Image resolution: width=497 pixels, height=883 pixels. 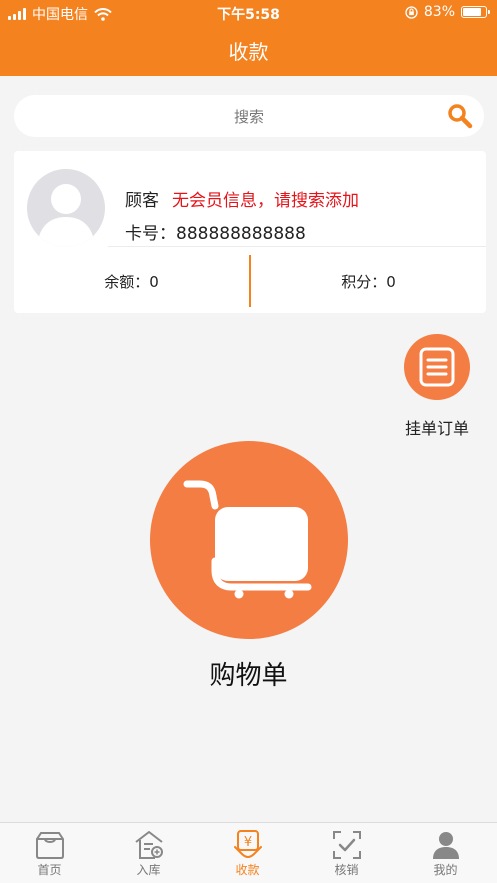 I want to click on tab-stock-in: 入库, so click(x=148, y=853).